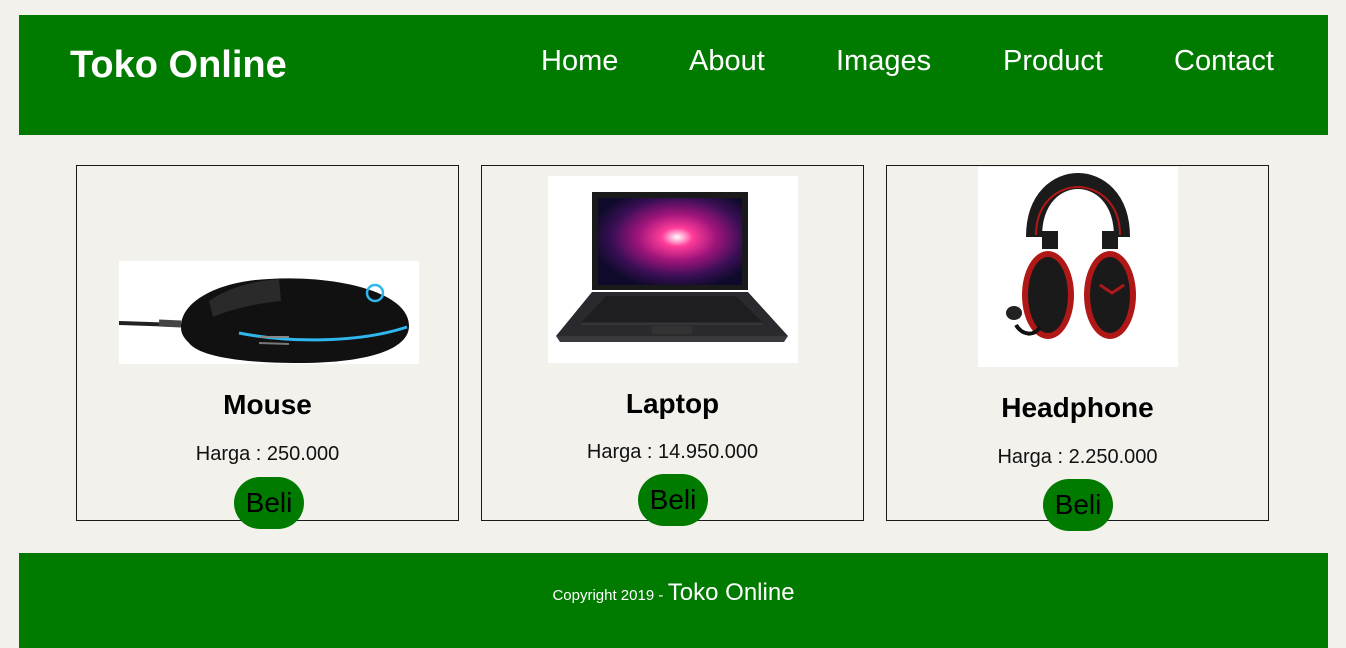 The image size is (1346, 648). What do you see at coordinates (608, 595) in the screenshot?
I see `copyright-text: Copyright 2019 -` at bounding box center [608, 595].